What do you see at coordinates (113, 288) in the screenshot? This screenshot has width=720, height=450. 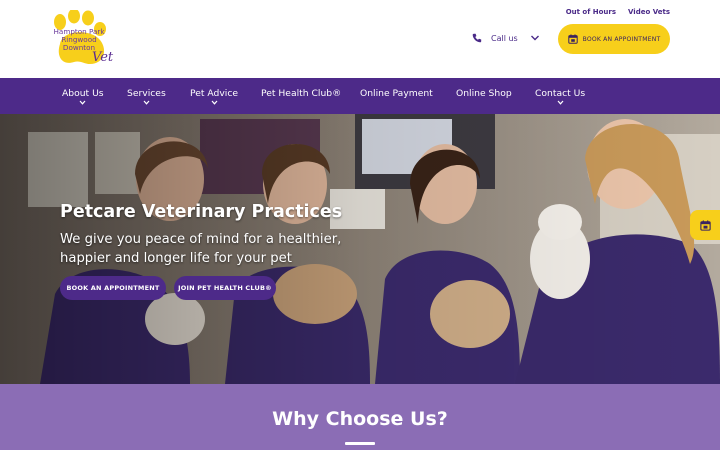 I see `hero-book-appointment-button: BOOK AN APPOINTMENT` at bounding box center [113, 288].